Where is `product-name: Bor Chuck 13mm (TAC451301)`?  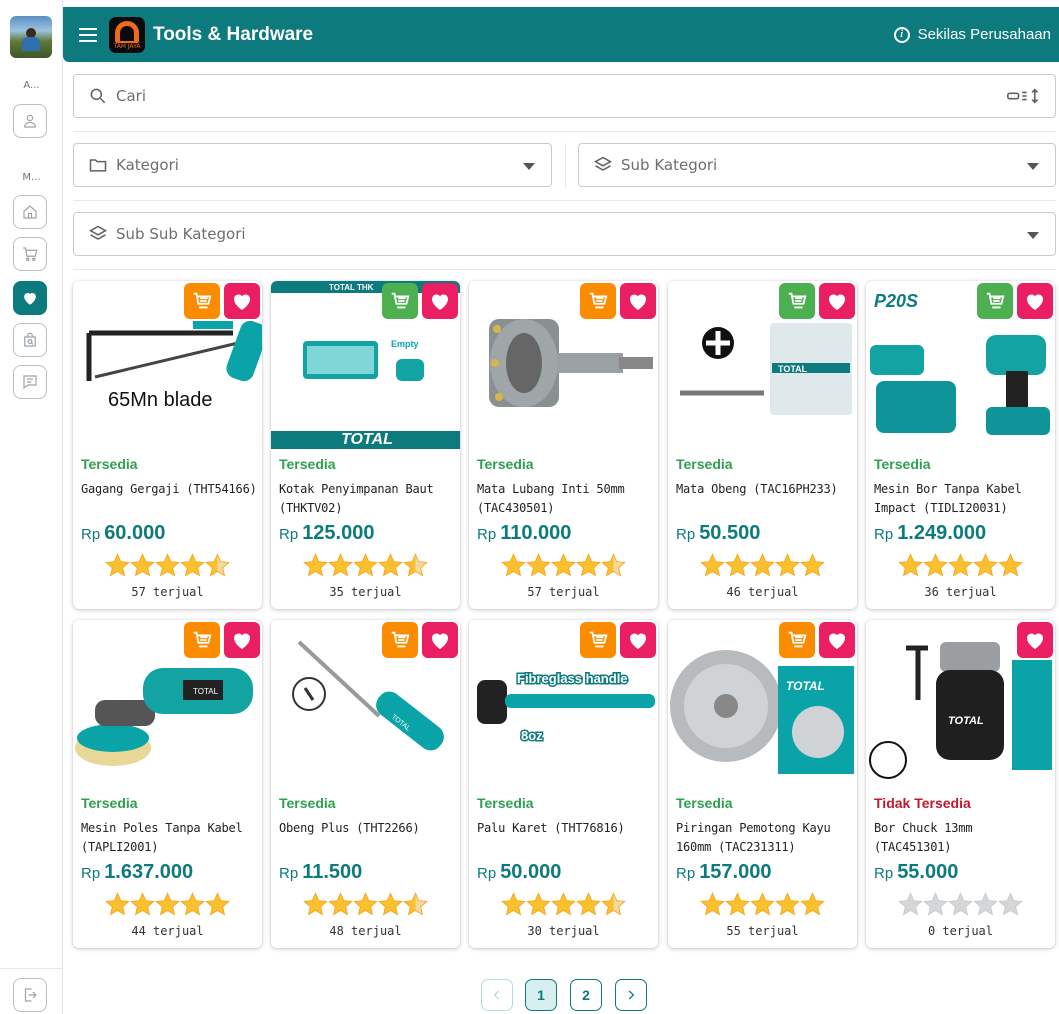
product-name: Bor Chuck 13mm (TAC451301) is located at coordinates (963, 838).